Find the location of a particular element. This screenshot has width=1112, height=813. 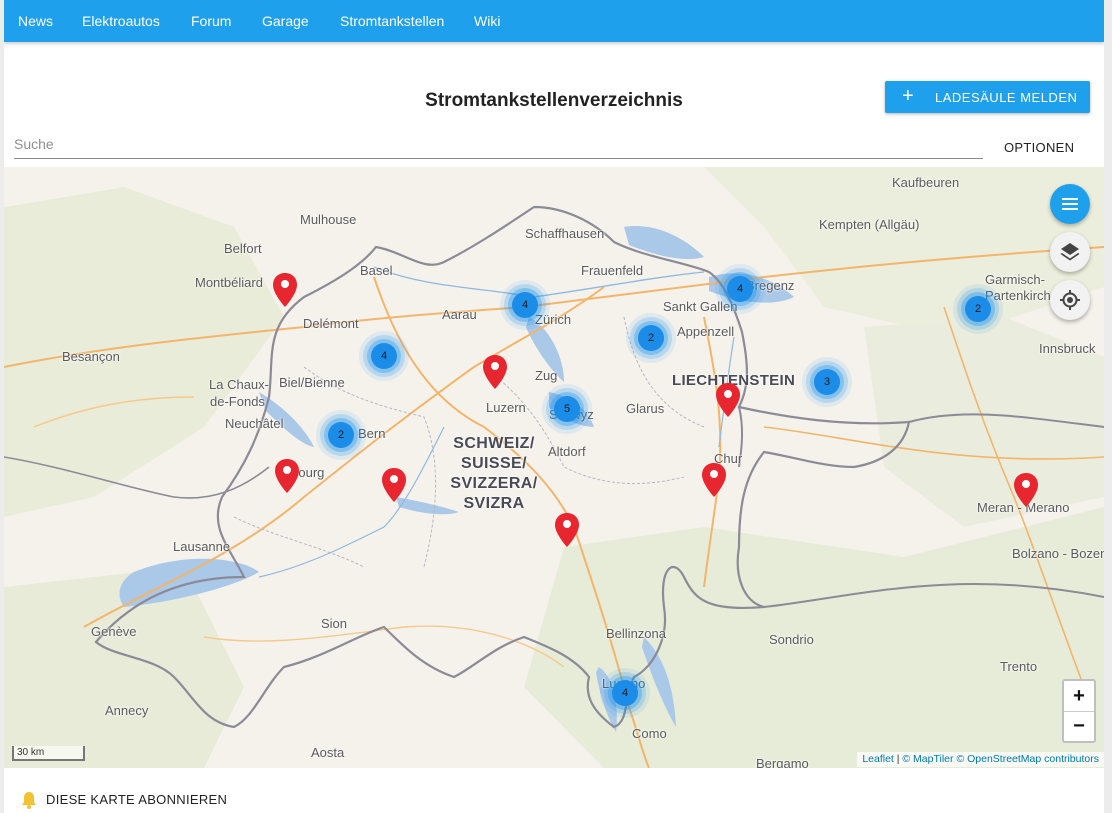

map-label-altdorf: Altdorf is located at coordinates (567, 451).